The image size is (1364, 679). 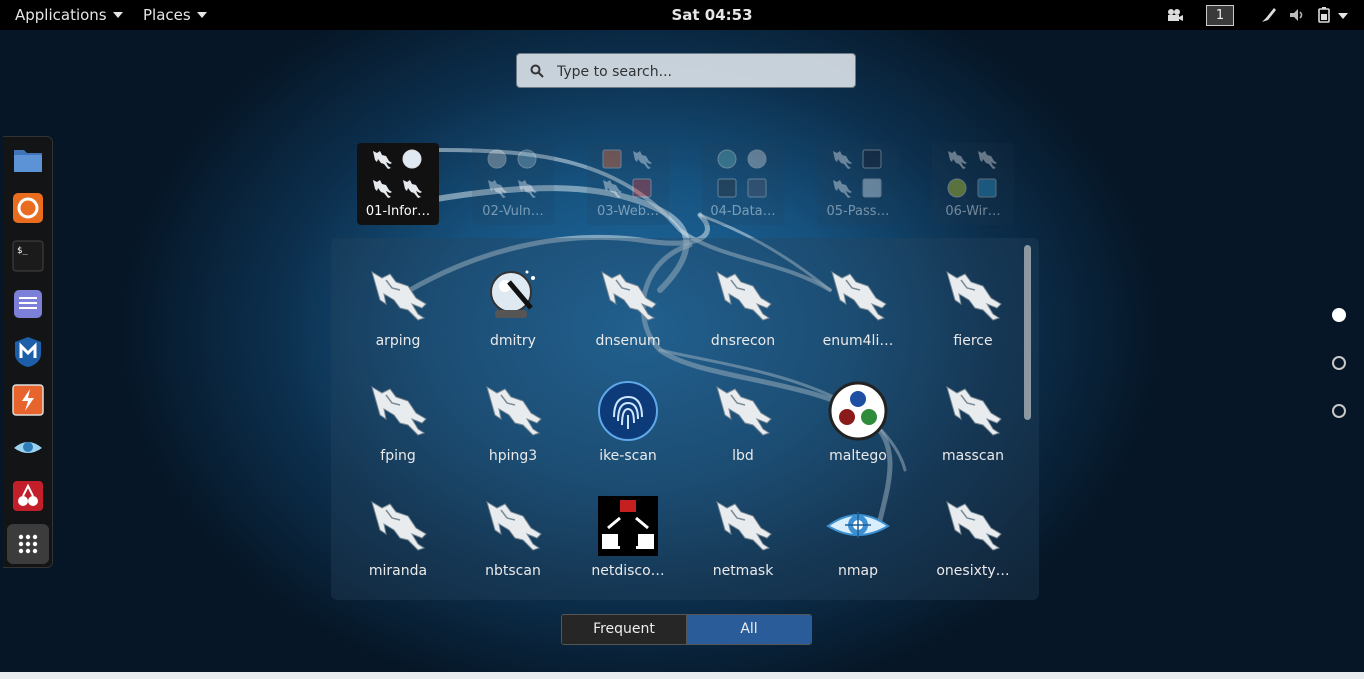 What do you see at coordinates (749, 629) in the screenshot?
I see `all-button: All` at bounding box center [749, 629].